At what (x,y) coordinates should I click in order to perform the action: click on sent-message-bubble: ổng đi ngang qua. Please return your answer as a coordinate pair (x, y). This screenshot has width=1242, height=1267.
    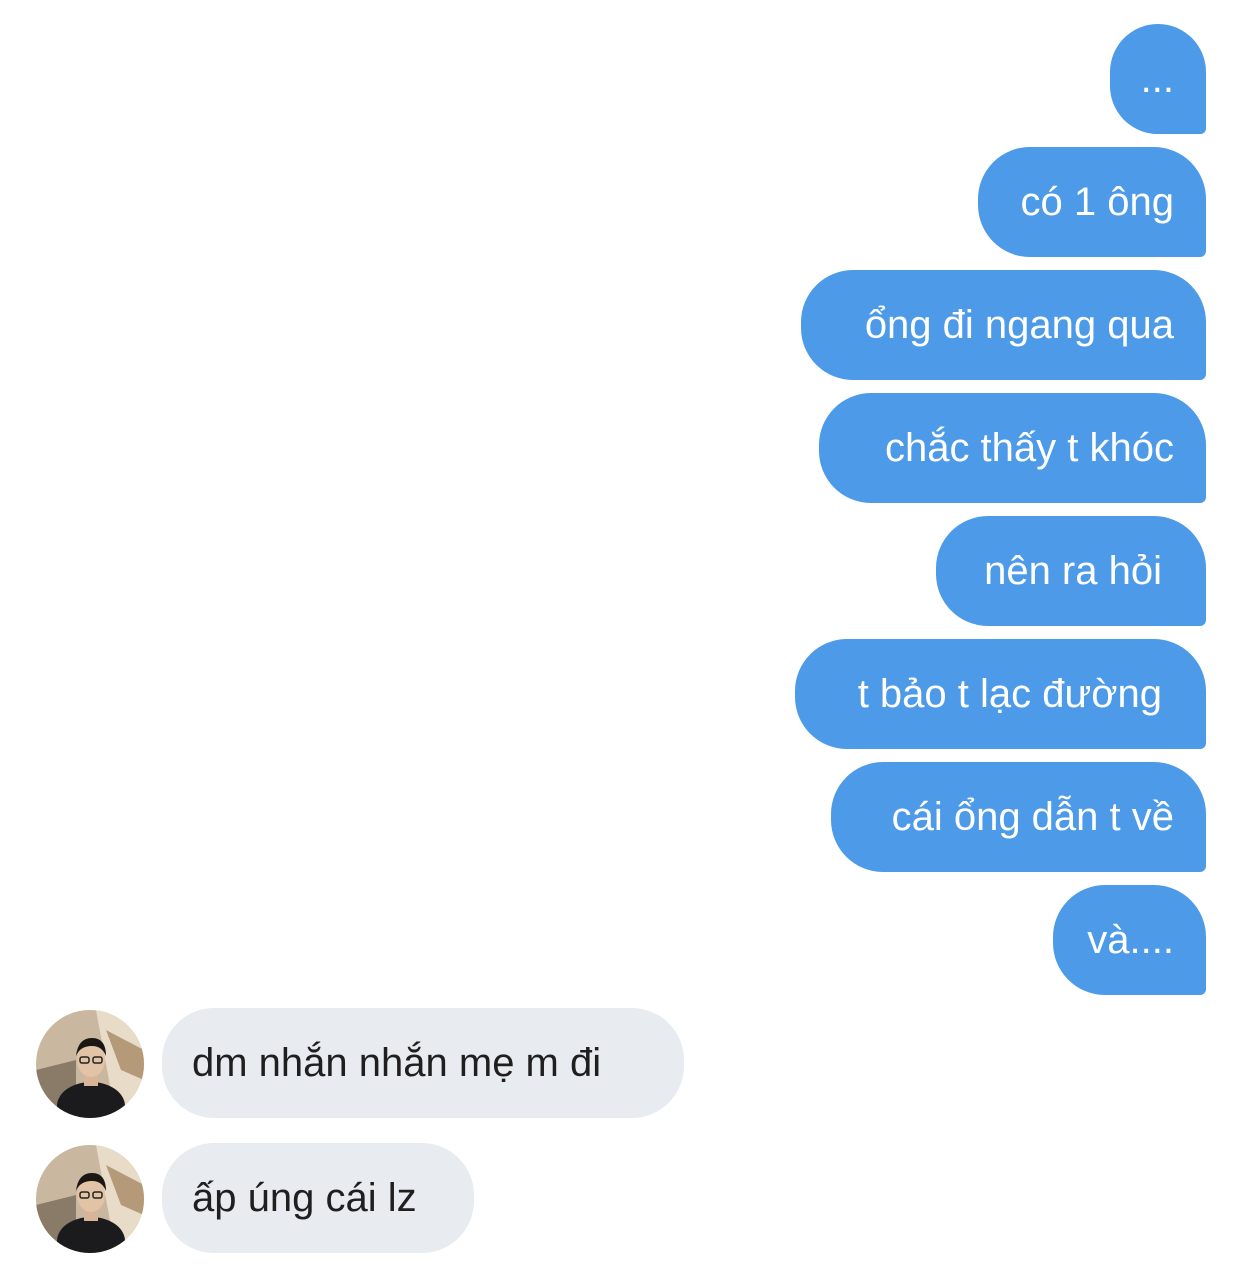
    Looking at the image, I should click on (1003, 325).